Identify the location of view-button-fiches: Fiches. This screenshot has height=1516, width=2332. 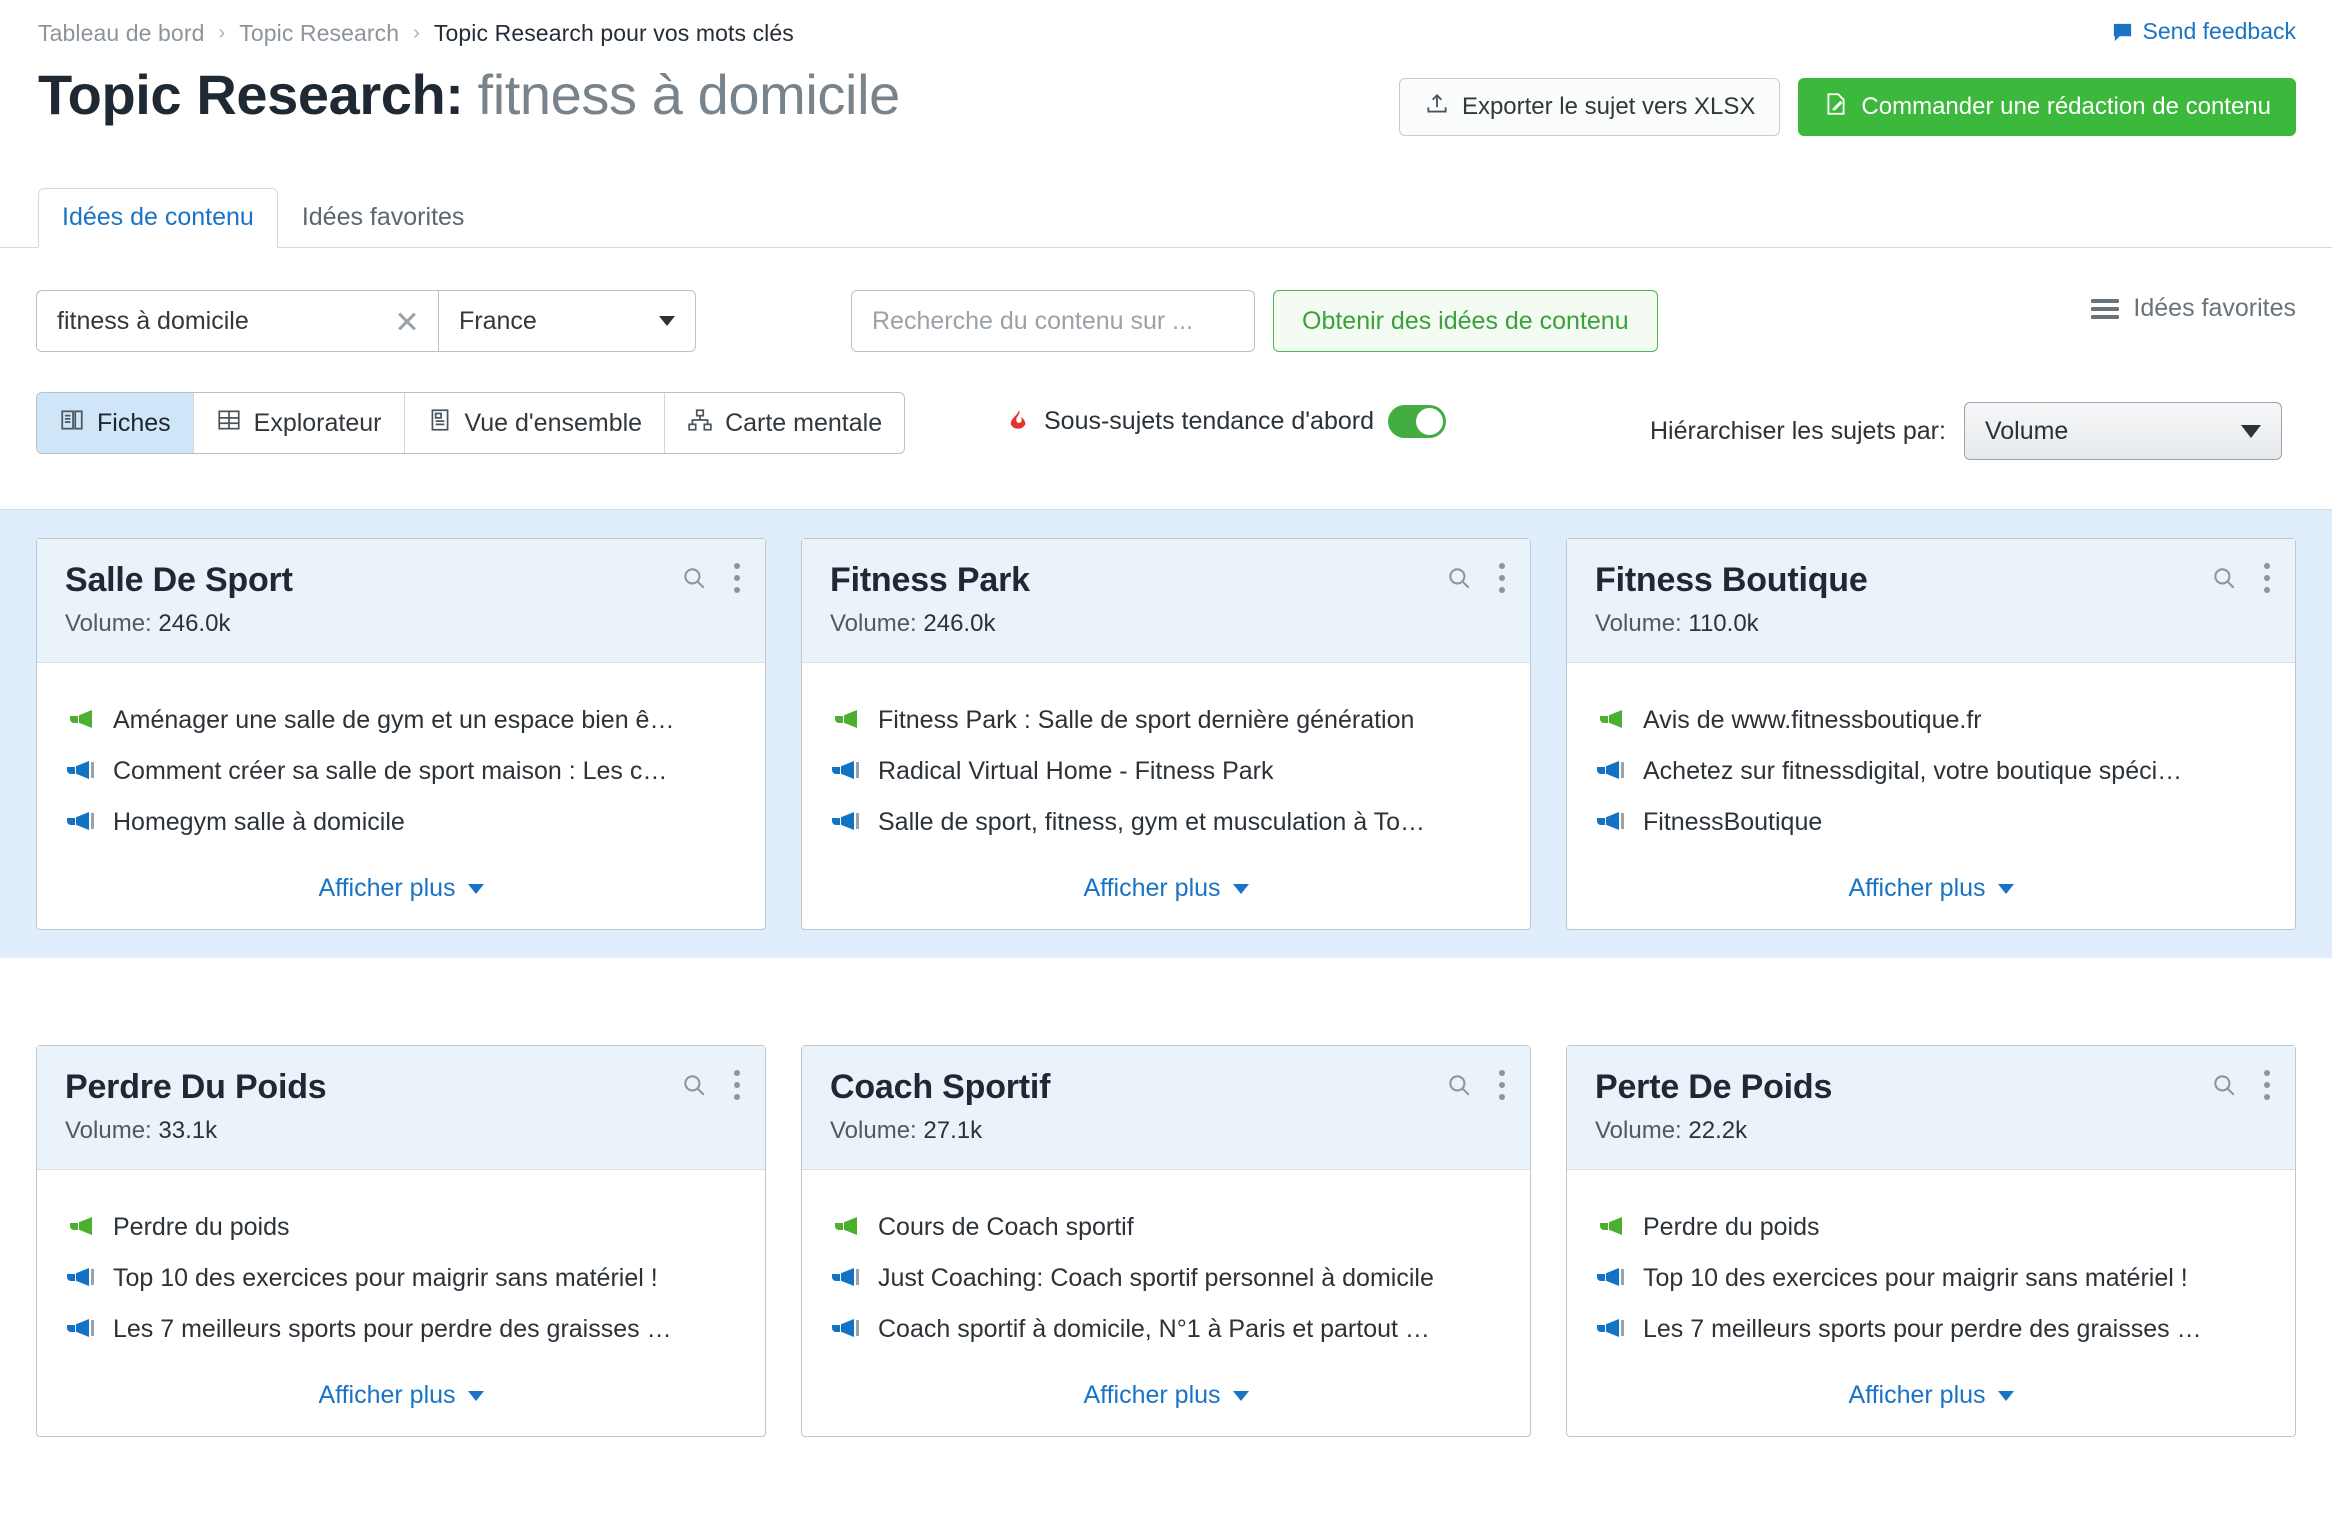
(115, 423).